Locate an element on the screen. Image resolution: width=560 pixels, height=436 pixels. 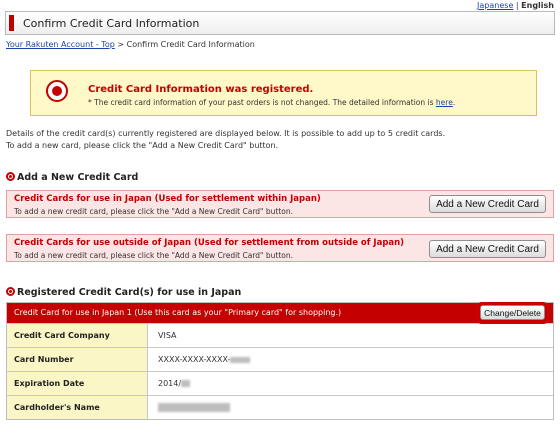
header-accent-bar is located at coordinates (11, 23).